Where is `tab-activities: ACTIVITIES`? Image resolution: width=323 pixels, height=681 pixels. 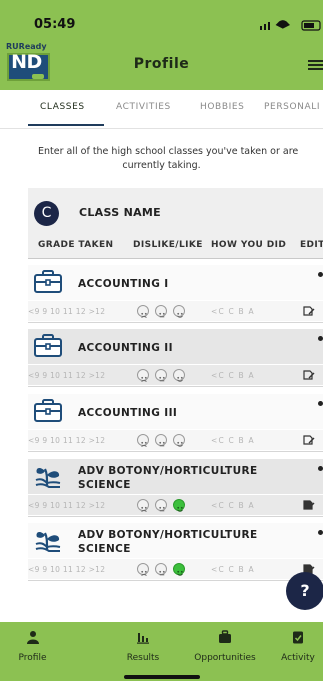 tab-activities: ACTIVITIES is located at coordinates (143, 107).